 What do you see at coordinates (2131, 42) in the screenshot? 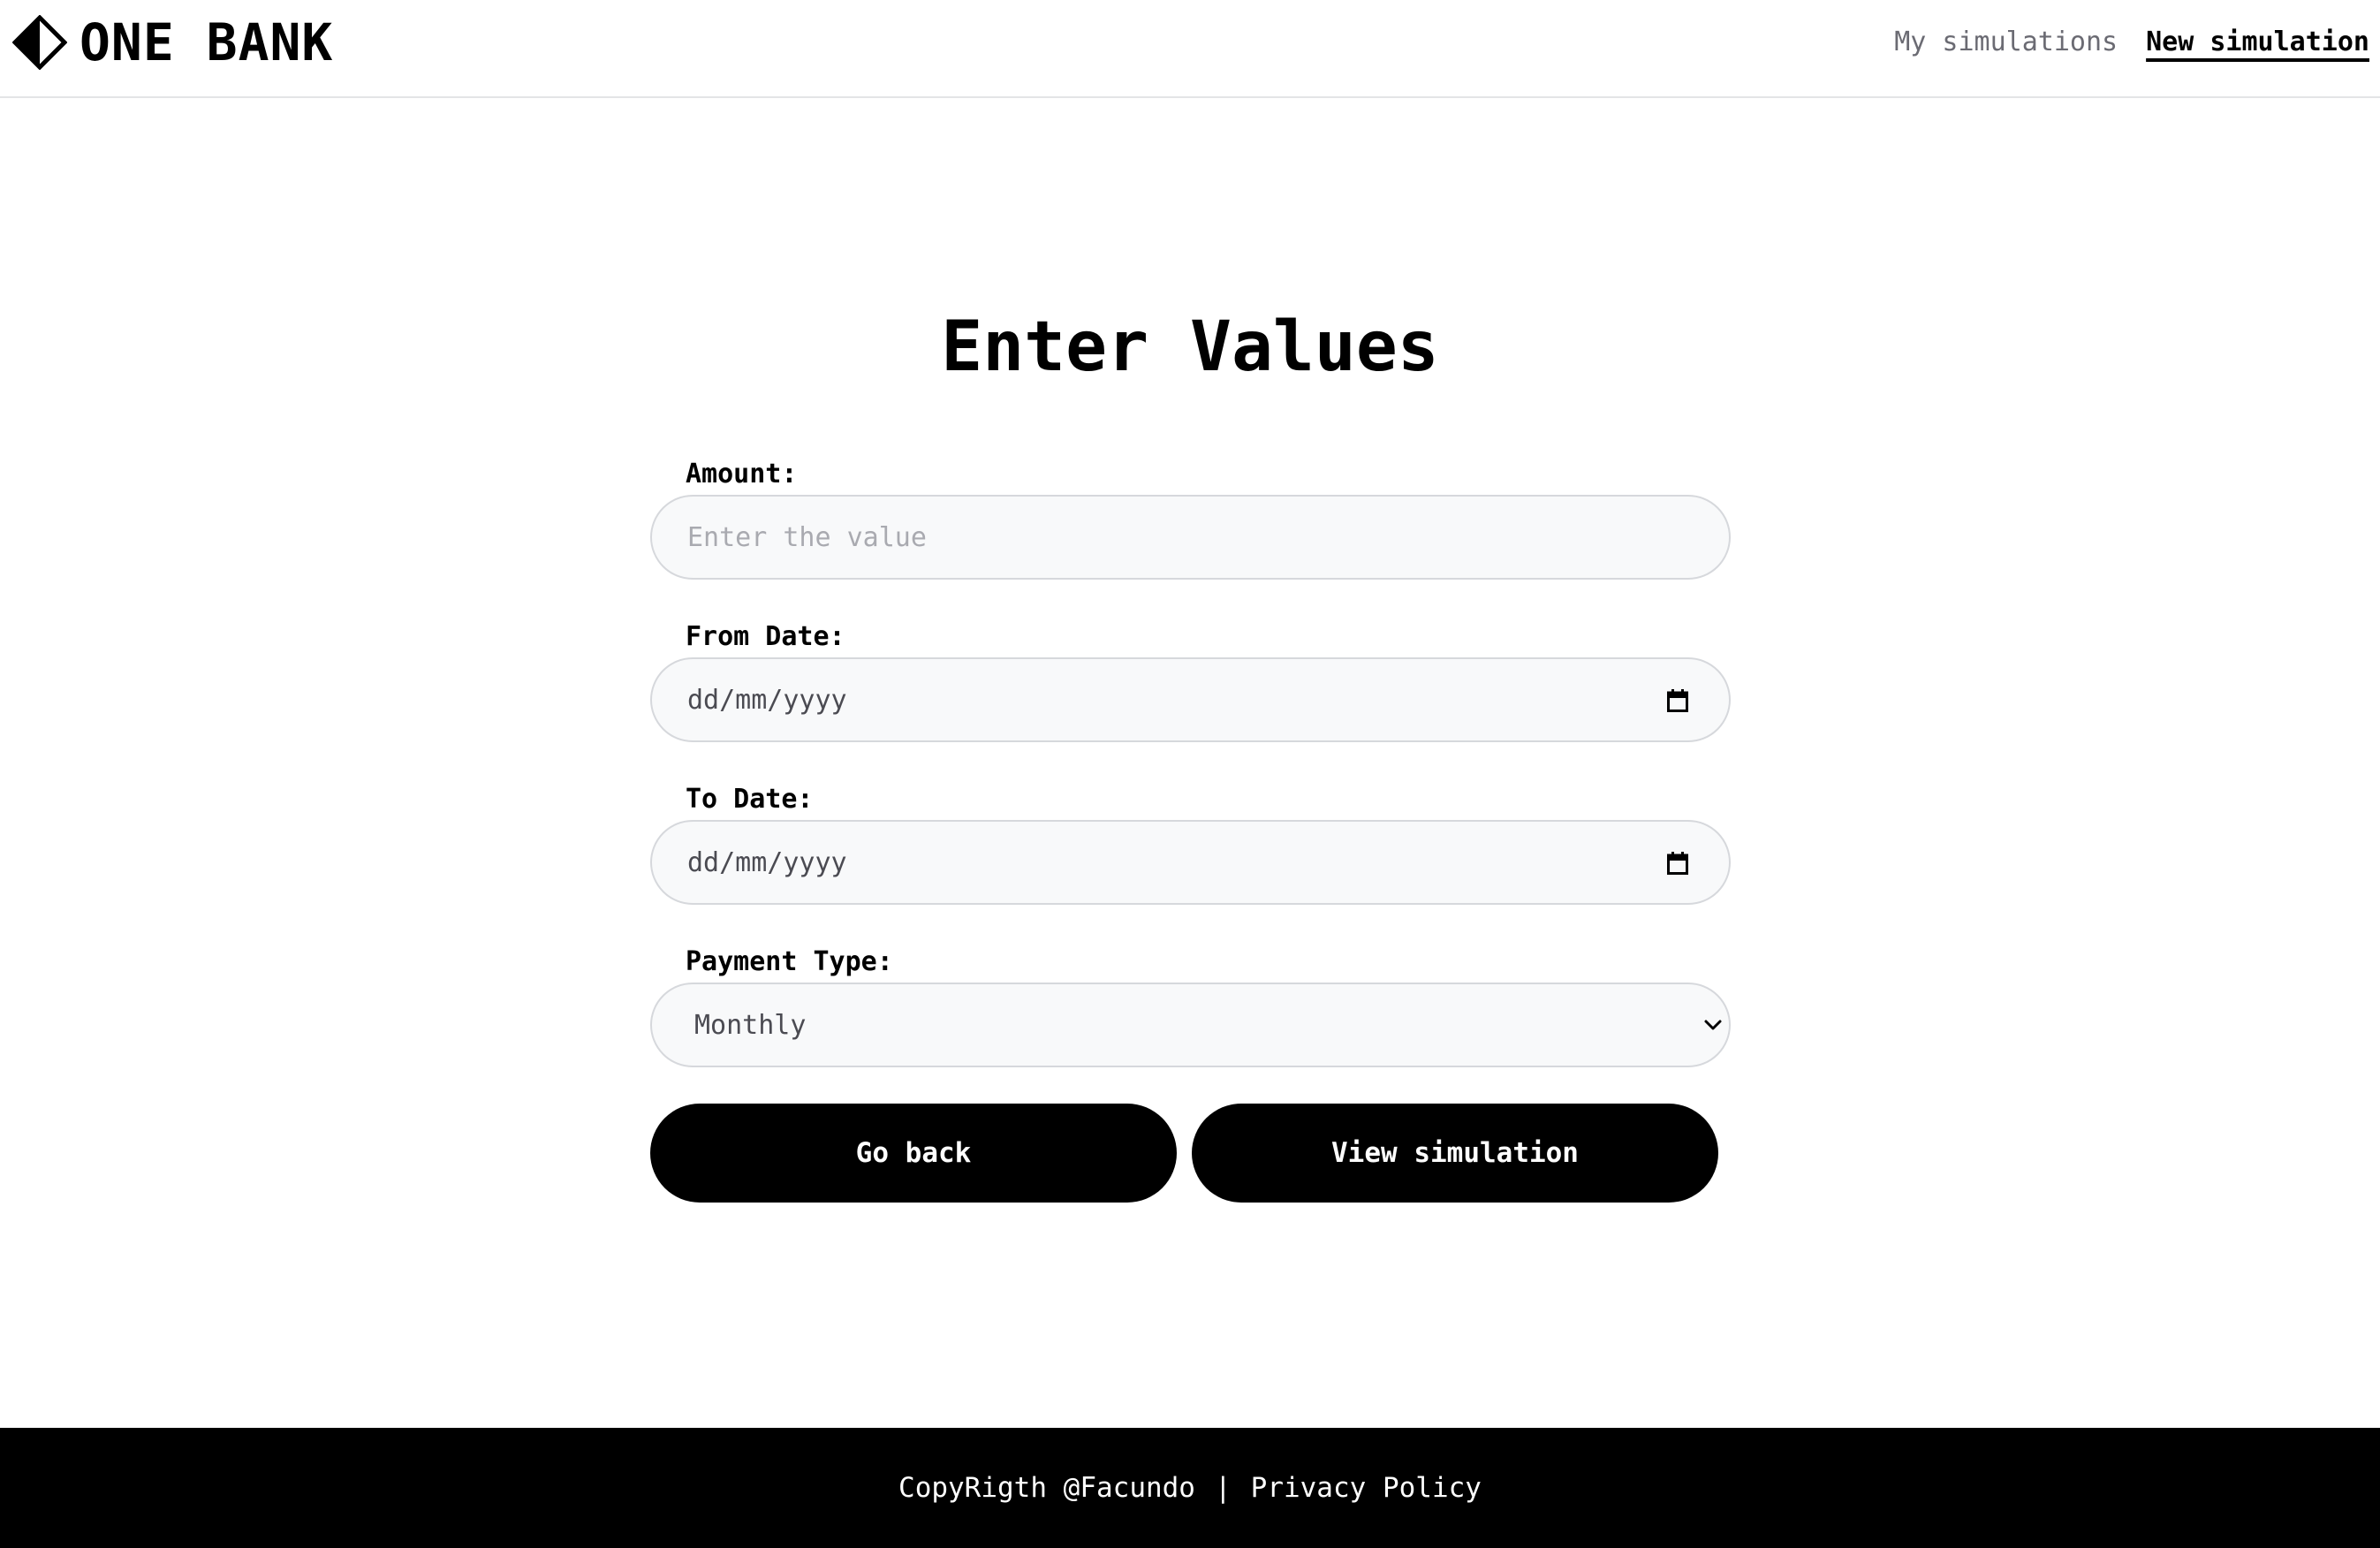
I see `main-nav: My simulations New simulation` at bounding box center [2131, 42].